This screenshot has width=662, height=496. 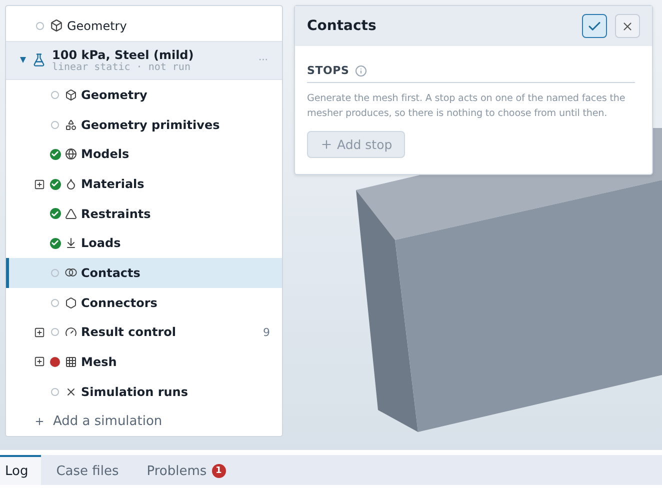 I want to click on section-heading: STOPS, so click(x=328, y=70).